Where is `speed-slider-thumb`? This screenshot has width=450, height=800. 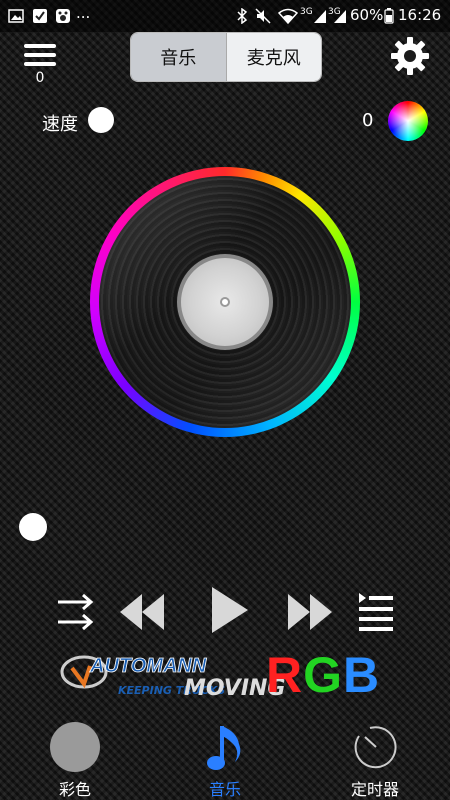 speed-slider-thumb is located at coordinates (101, 120).